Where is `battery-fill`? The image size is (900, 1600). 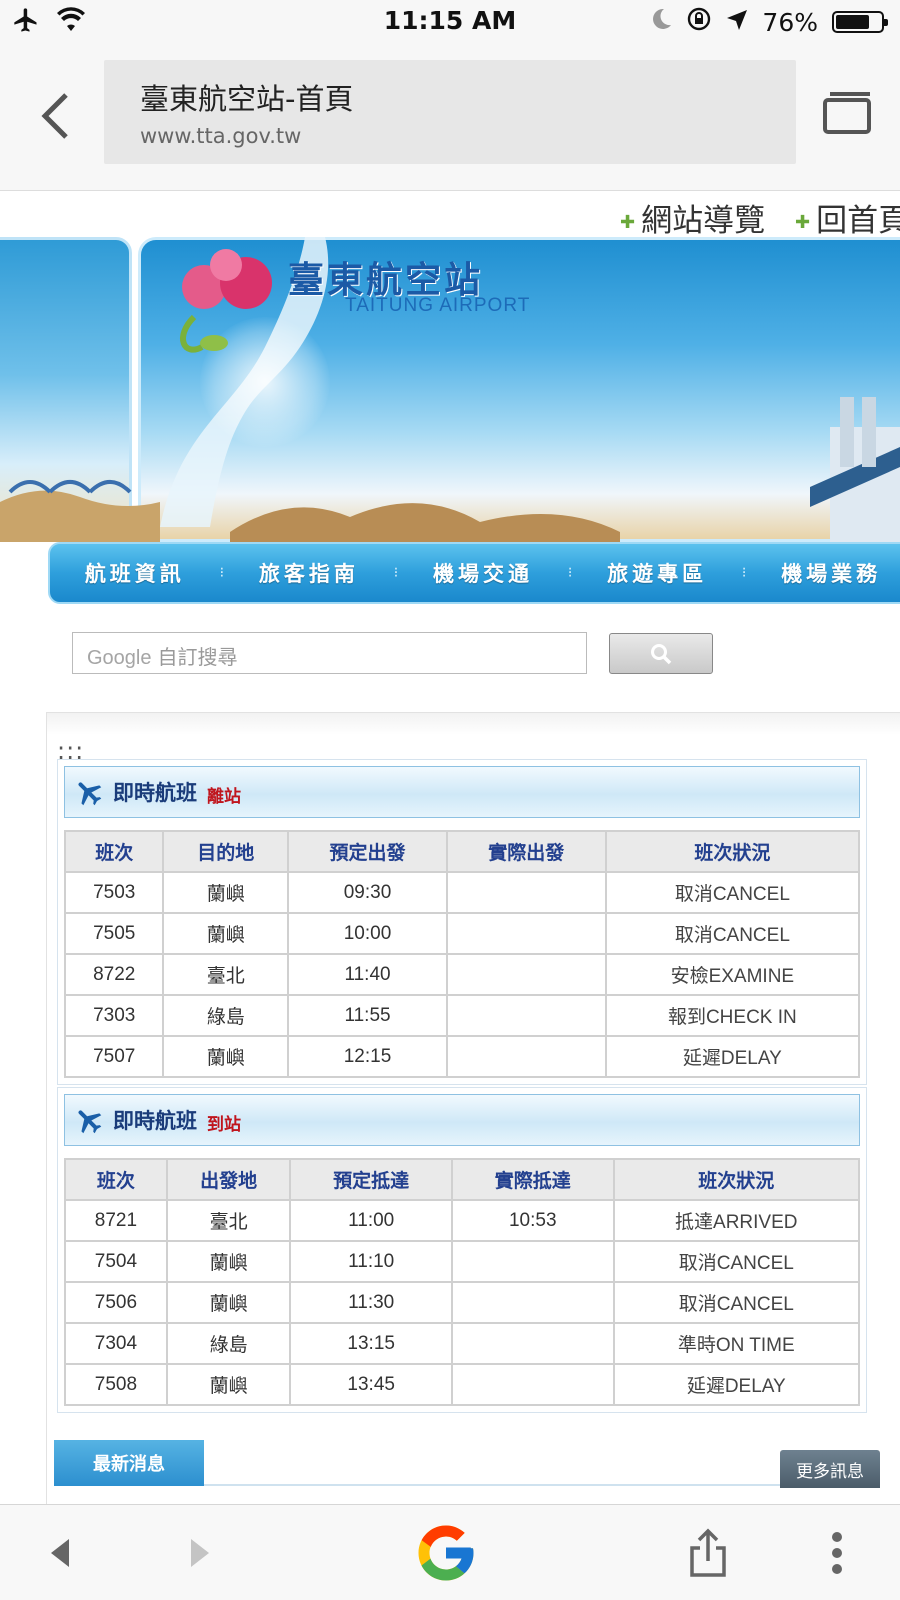 battery-fill is located at coordinates (853, 22).